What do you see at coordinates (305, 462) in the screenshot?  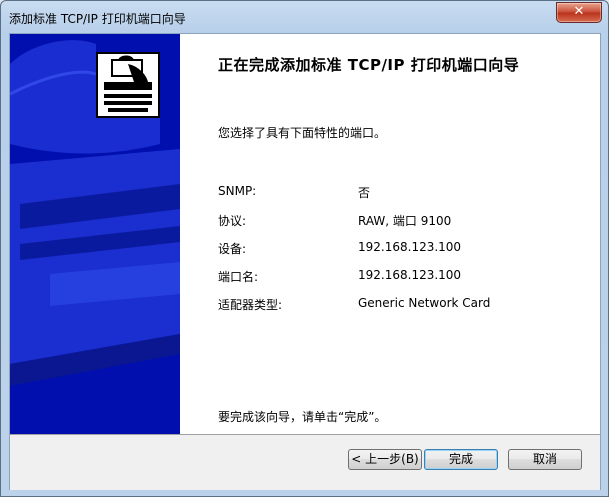 I see `button-bar: < 上一步(B) 完成 取消` at bounding box center [305, 462].